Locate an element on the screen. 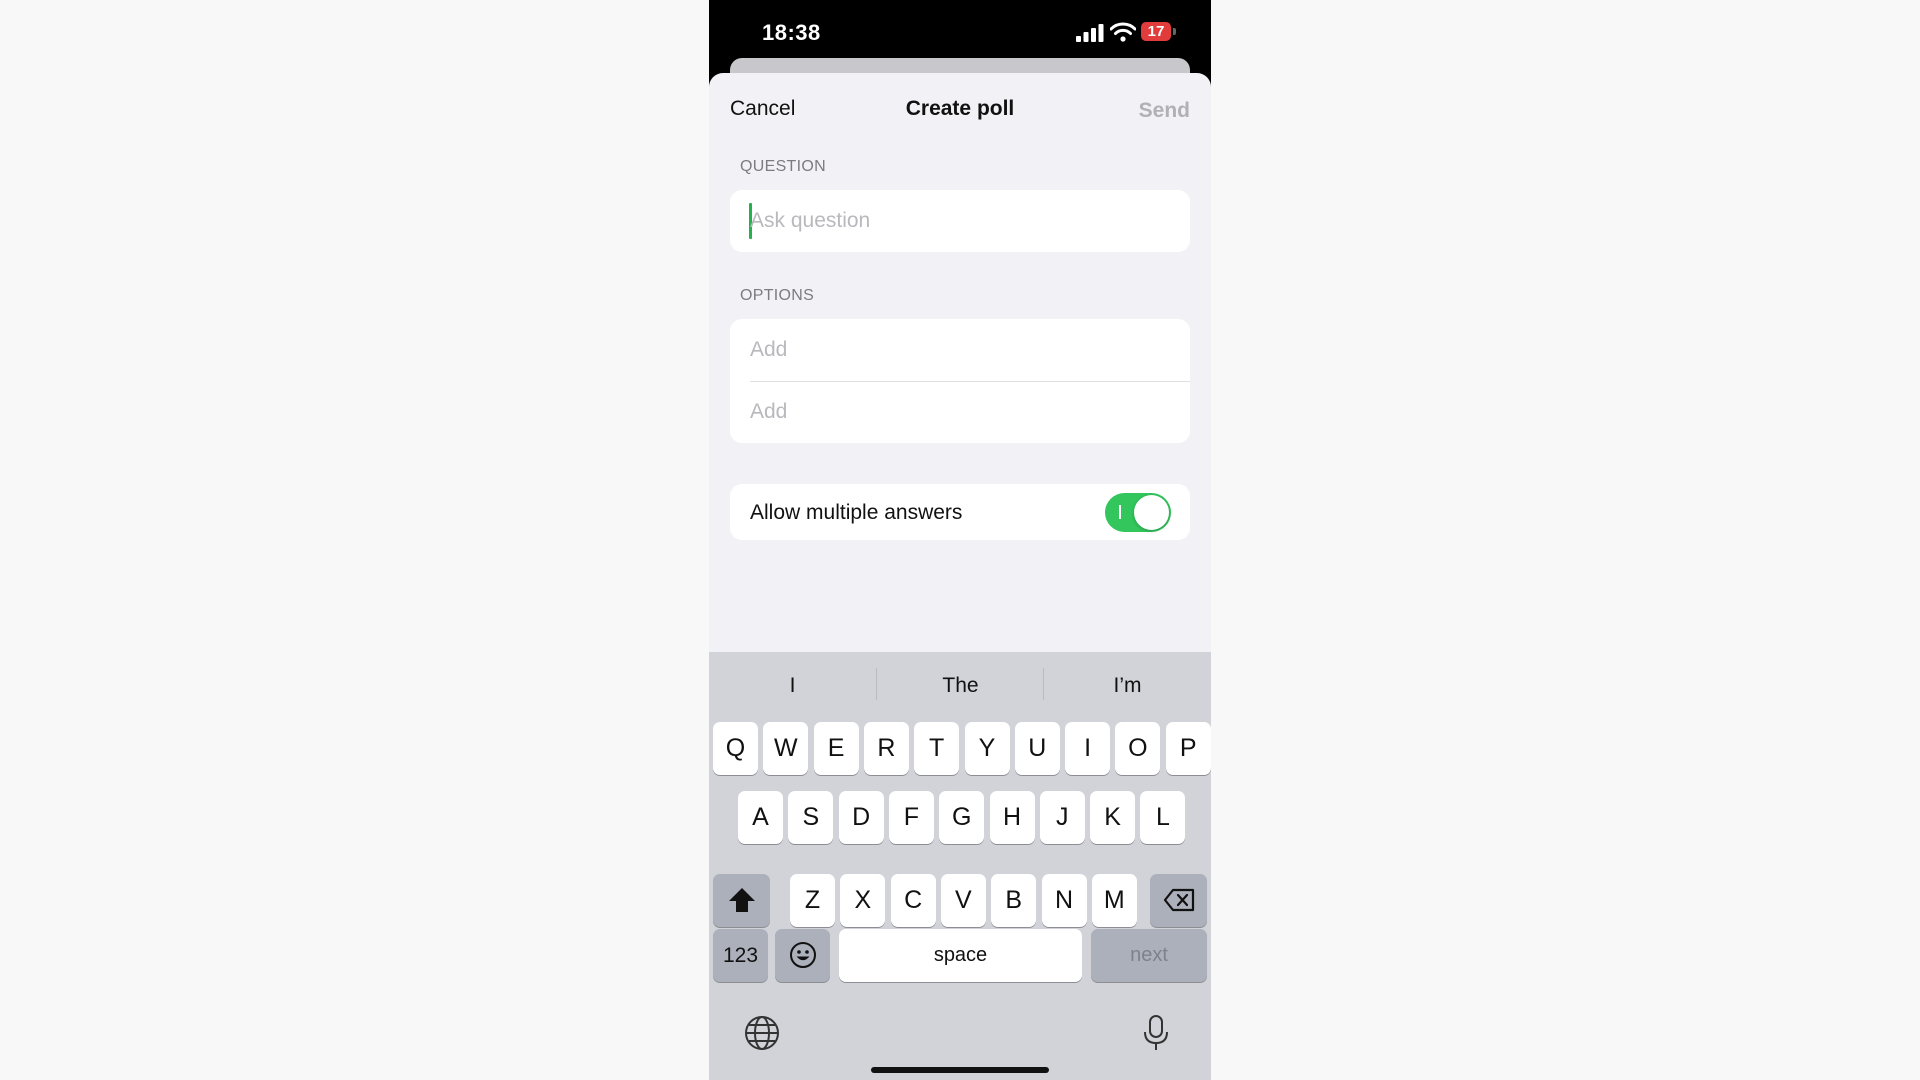 This screenshot has width=1920, height=1080. key-j: J is located at coordinates (1062, 817).